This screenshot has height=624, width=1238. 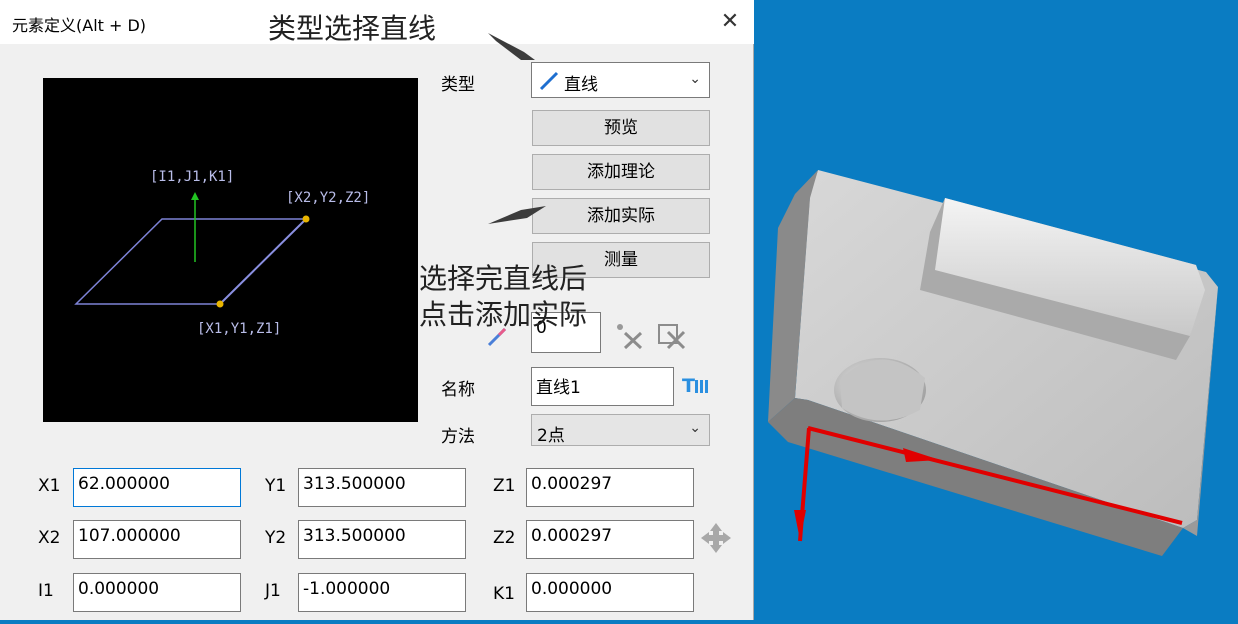 What do you see at coordinates (328, 198) in the screenshot?
I see `label-point-2: [X2,Y2,Z2]` at bounding box center [328, 198].